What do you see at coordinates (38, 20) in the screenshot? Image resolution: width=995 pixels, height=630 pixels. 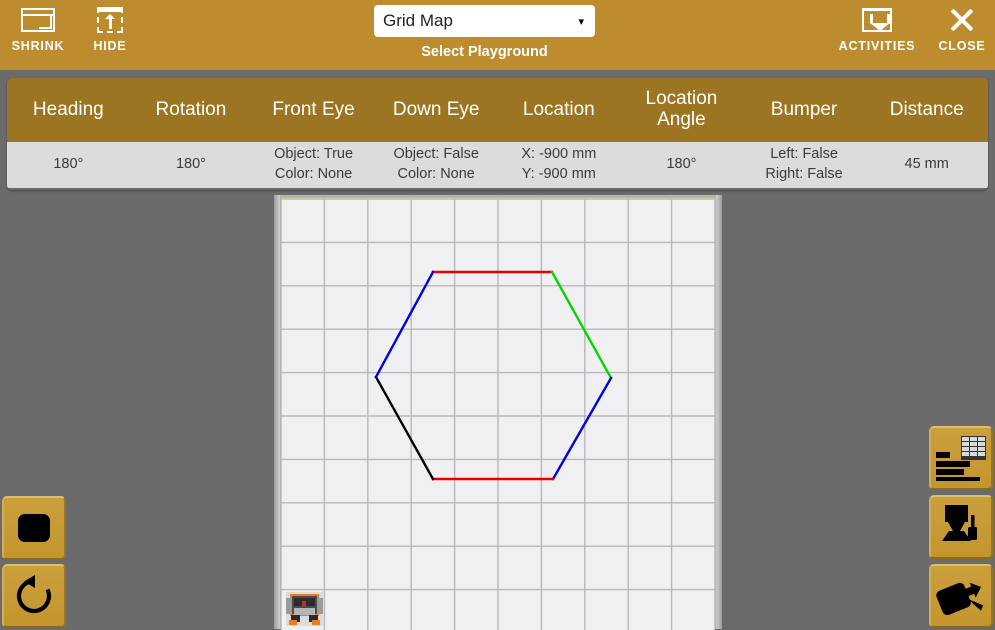 I see `shrink-window-icon` at bounding box center [38, 20].